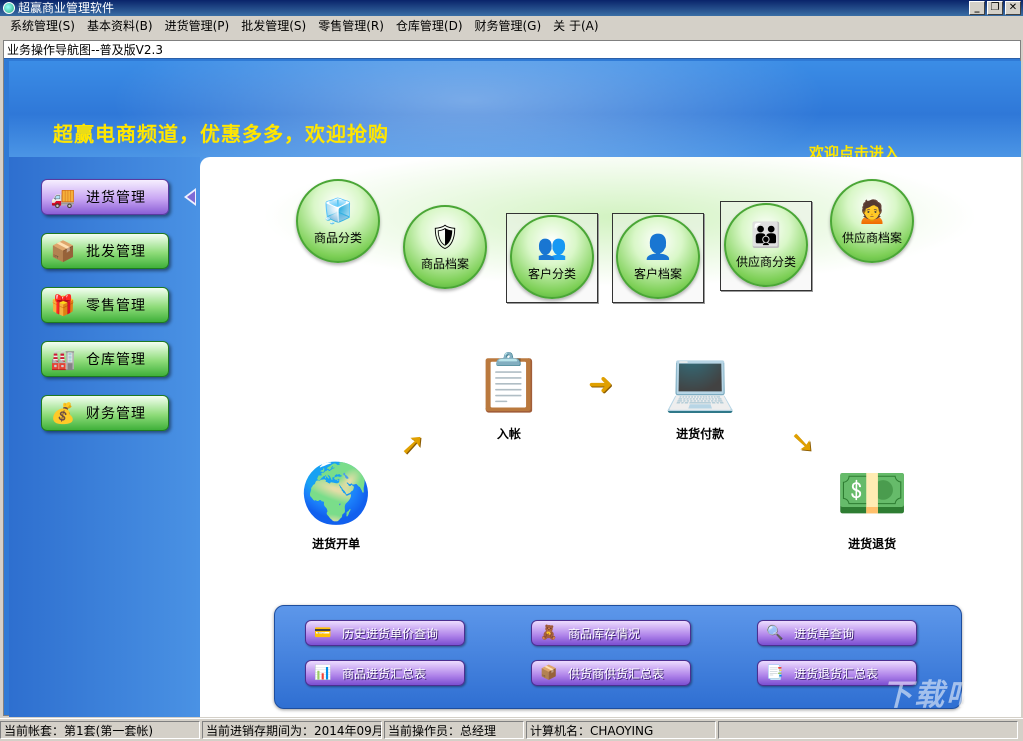 The height and width of the screenshot is (741, 1023). I want to click on query-label: 商品进货汇总表, so click(384, 673).